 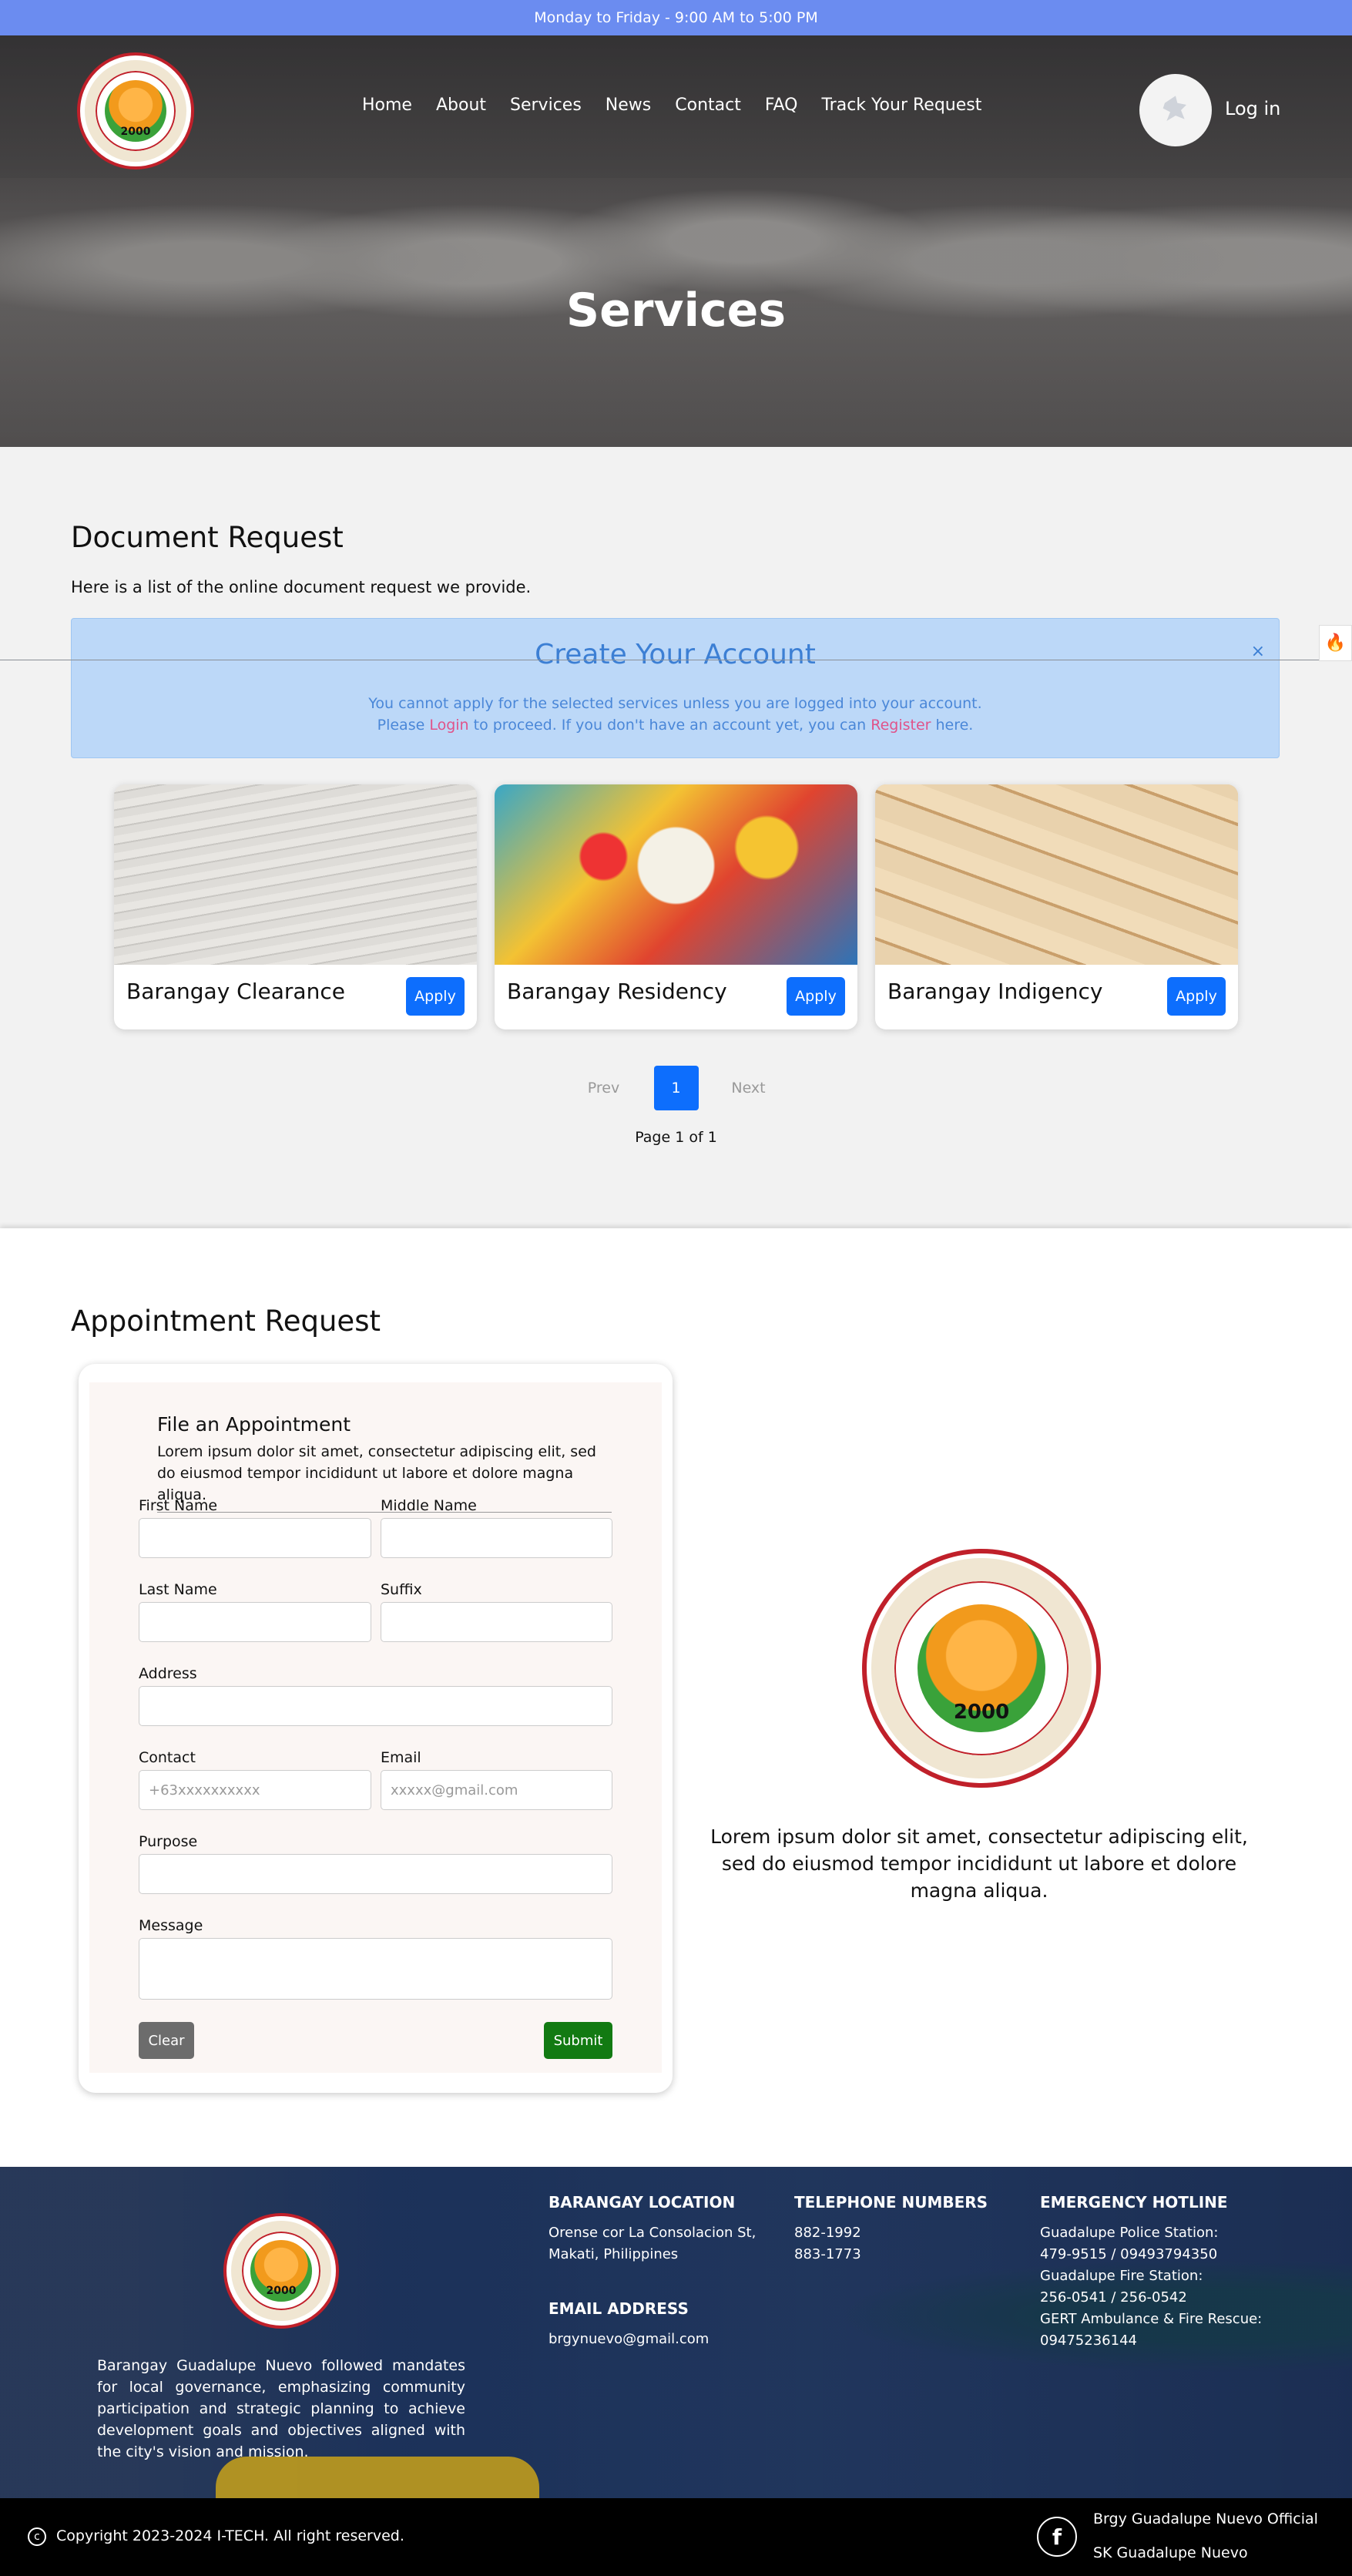 What do you see at coordinates (1121, 2276) in the screenshot?
I see `hotline-line: Guadalupe Fire Station:` at bounding box center [1121, 2276].